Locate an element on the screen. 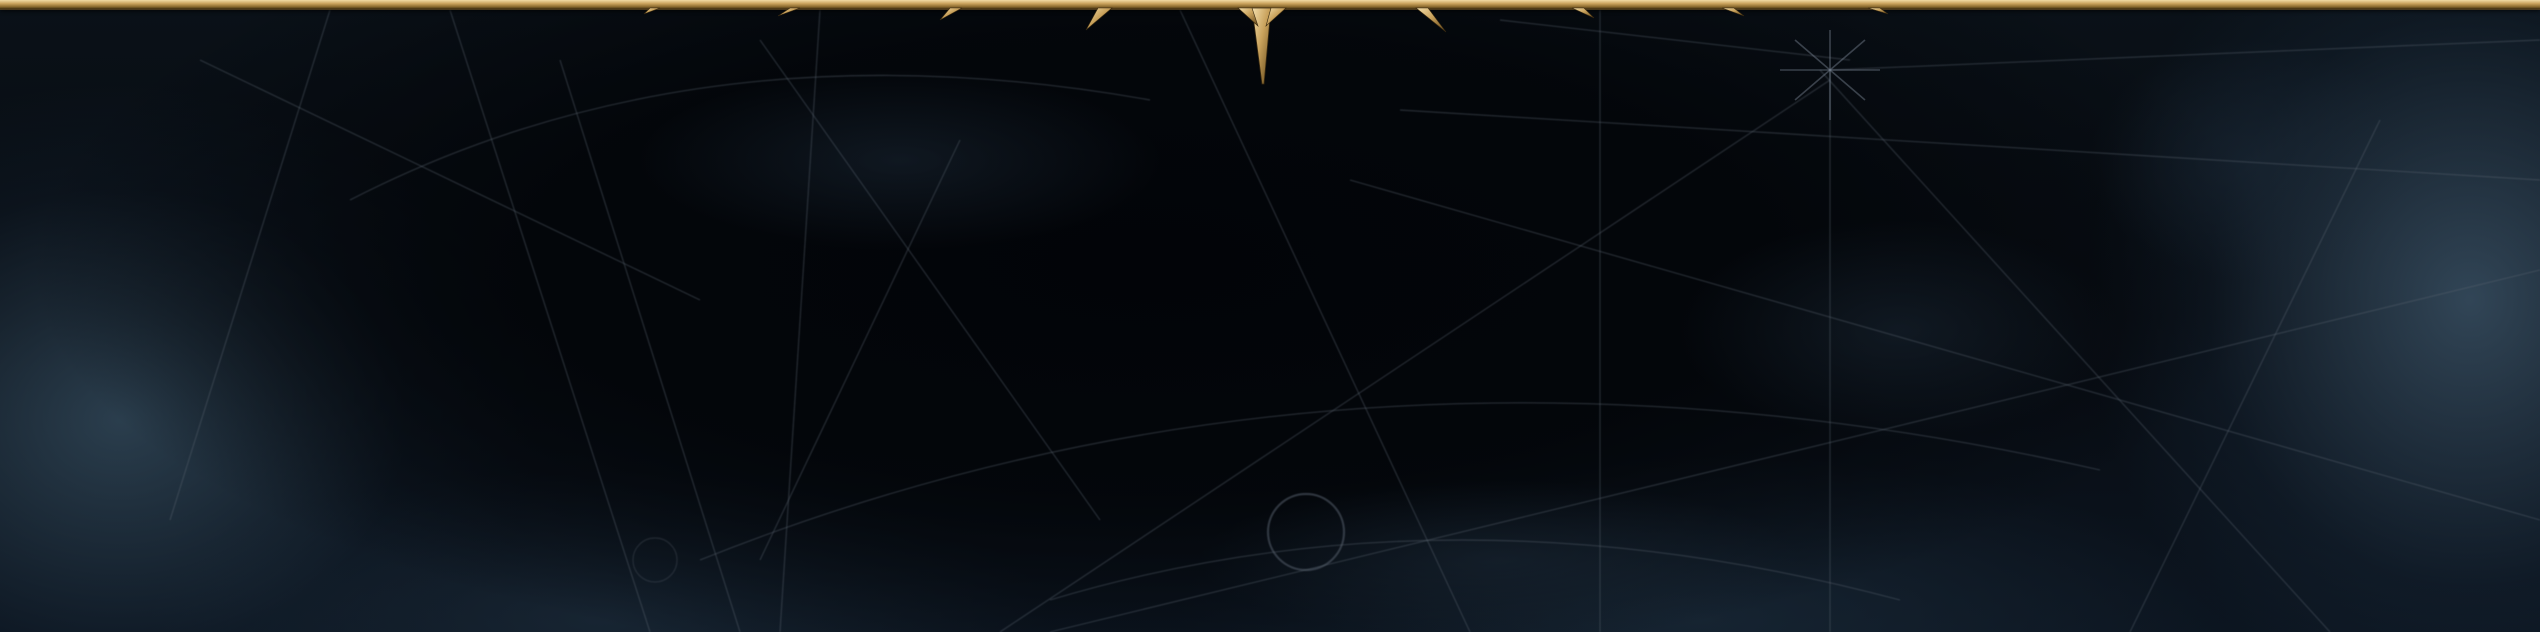  small-circle is located at coordinates (655, 560).